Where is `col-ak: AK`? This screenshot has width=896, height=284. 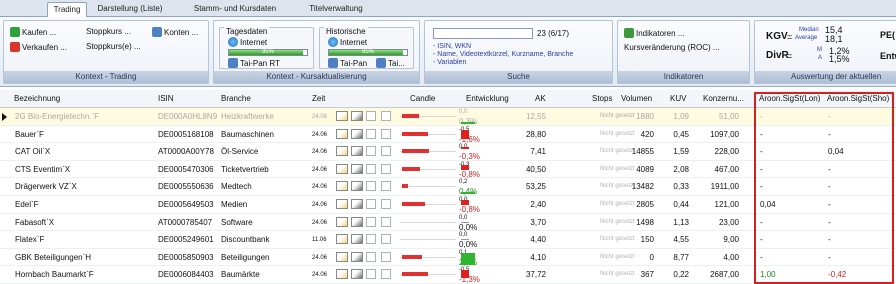 col-ak: AK is located at coordinates (540, 98).